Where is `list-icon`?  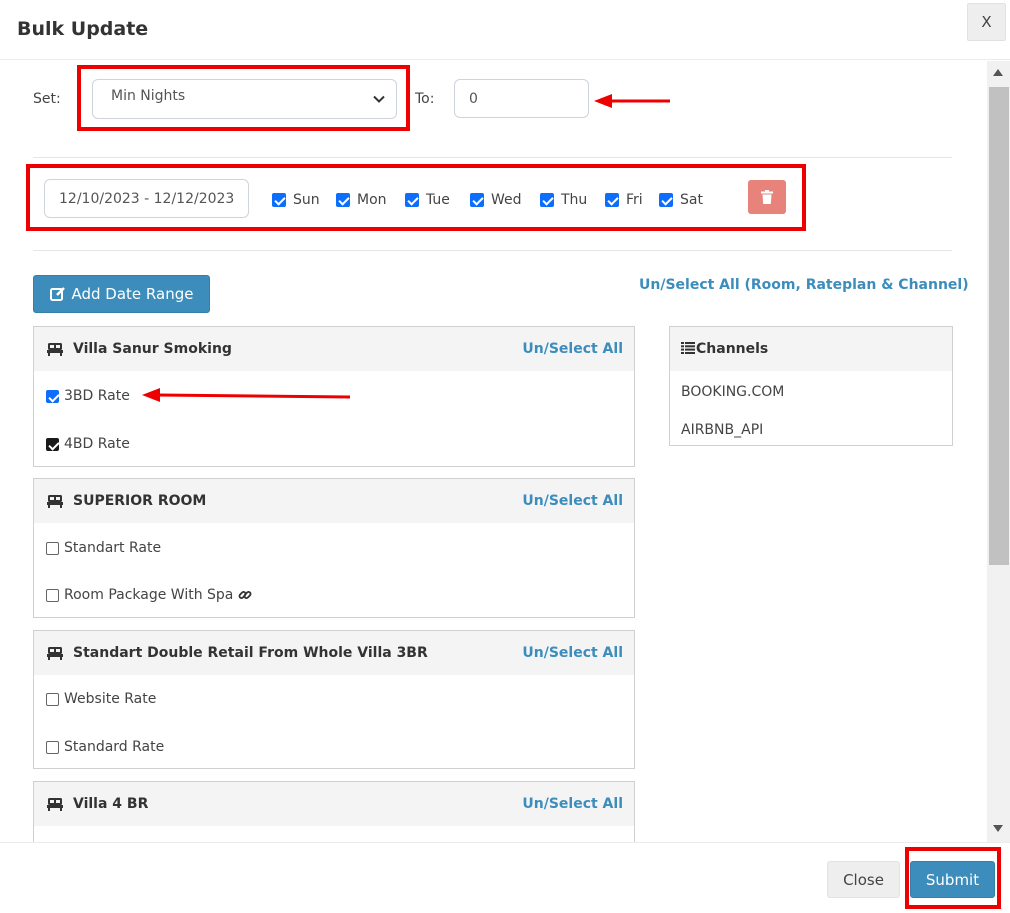
list-icon is located at coordinates (688, 348).